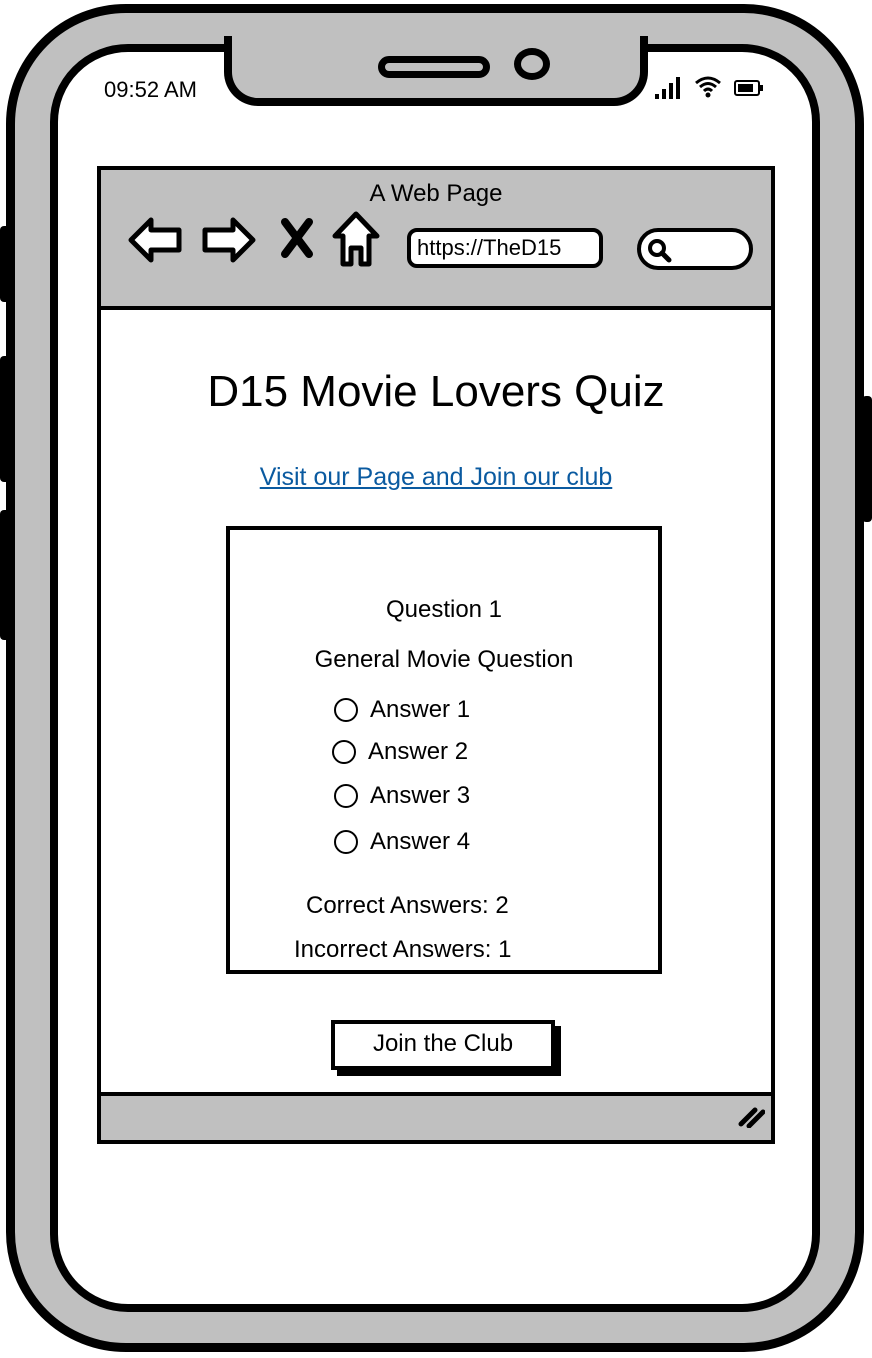  Describe the element at coordinates (436, 391) in the screenshot. I see `page-title: D15 Movie Lovers Quiz` at that location.